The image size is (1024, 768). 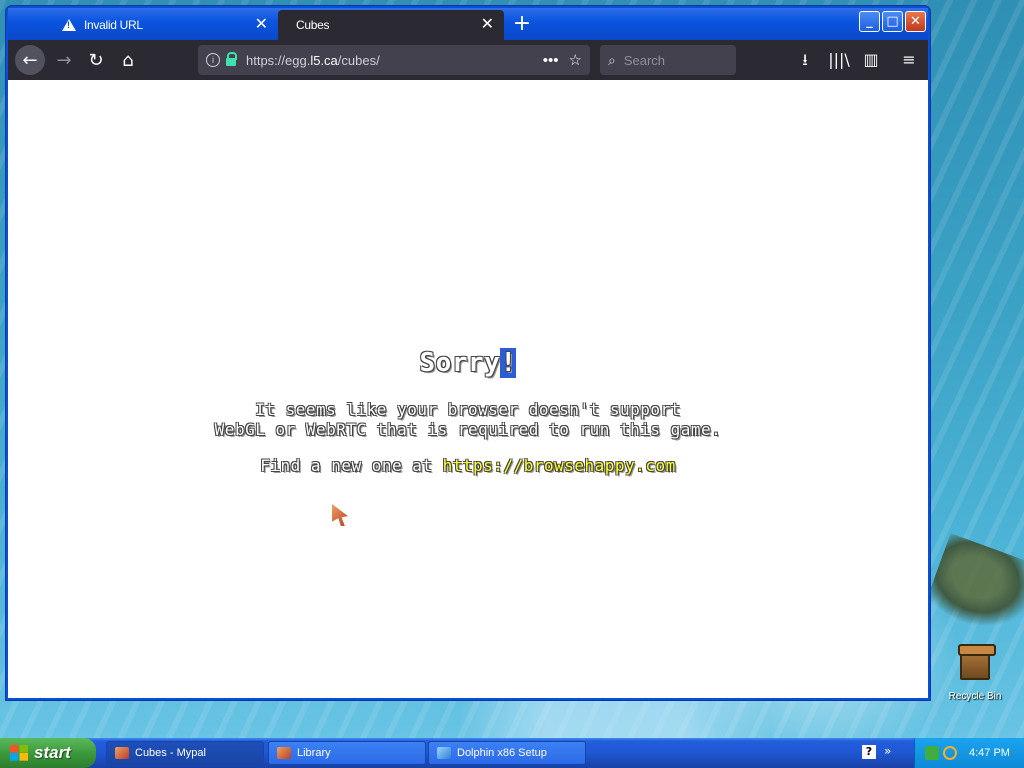 I want to click on tab-invalid-url: Invalid URL ✕, so click(x=165, y=25).